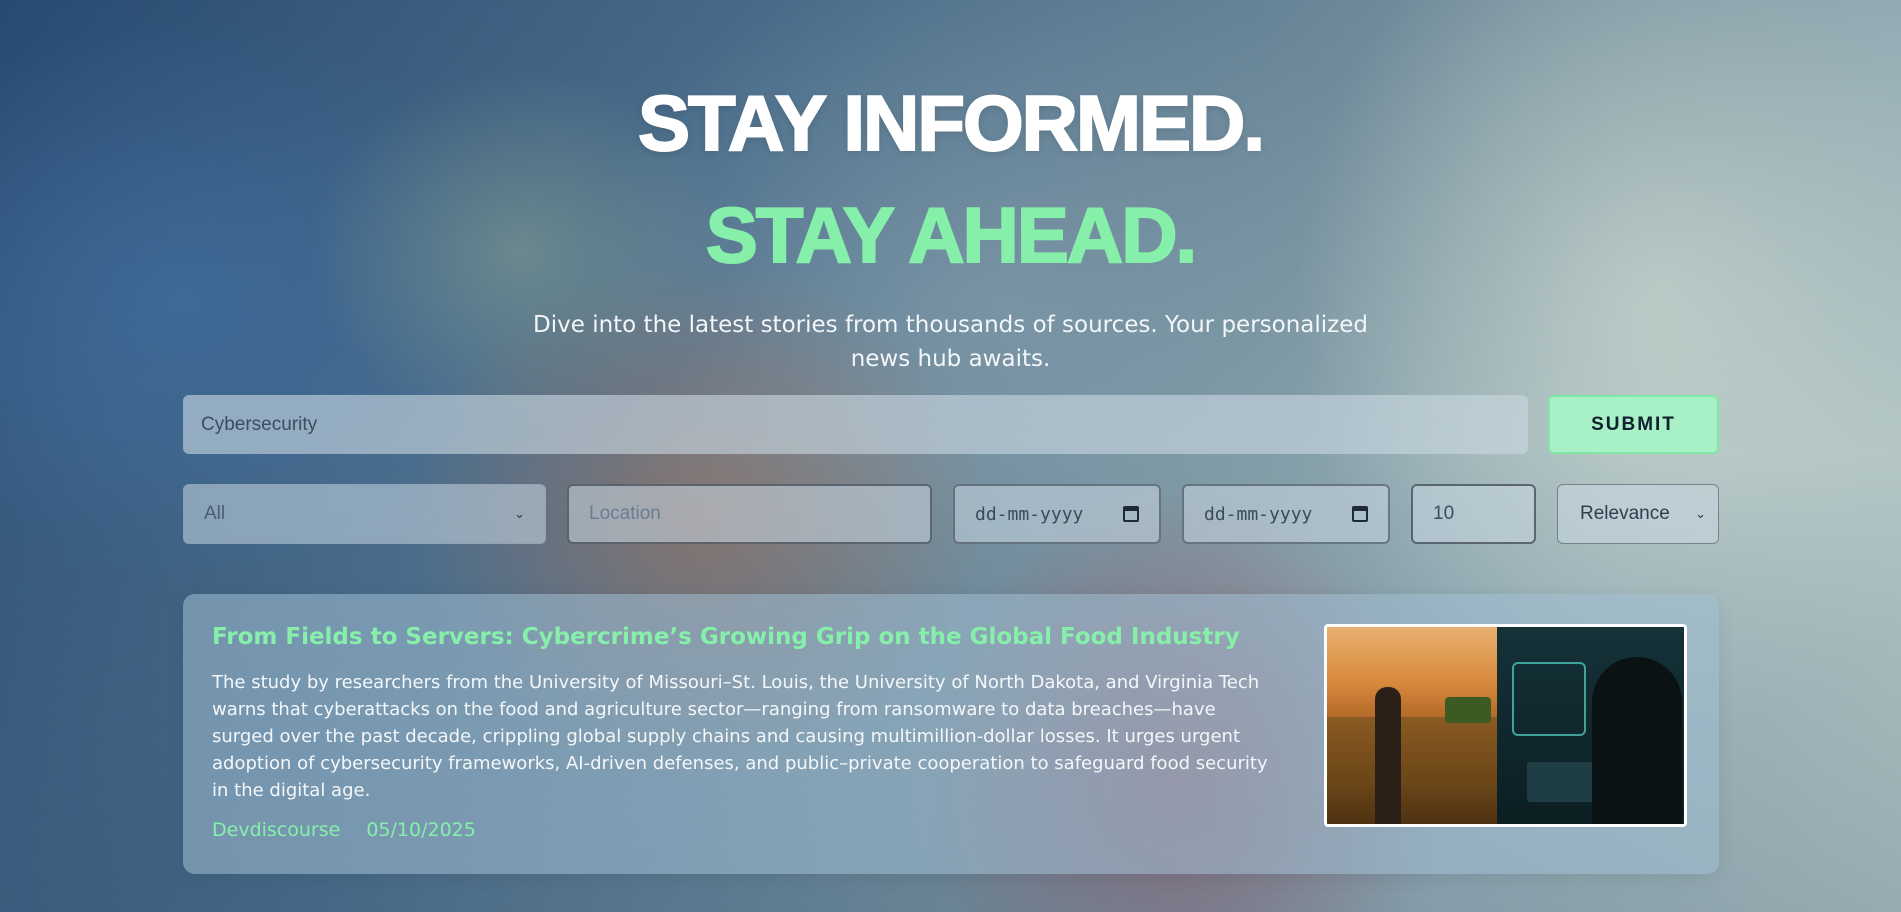 The height and width of the screenshot is (912, 1901). Describe the element at coordinates (951, 235) in the screenshot. I see `headline-stay-ahead: STAY AHEAD.` at that location.